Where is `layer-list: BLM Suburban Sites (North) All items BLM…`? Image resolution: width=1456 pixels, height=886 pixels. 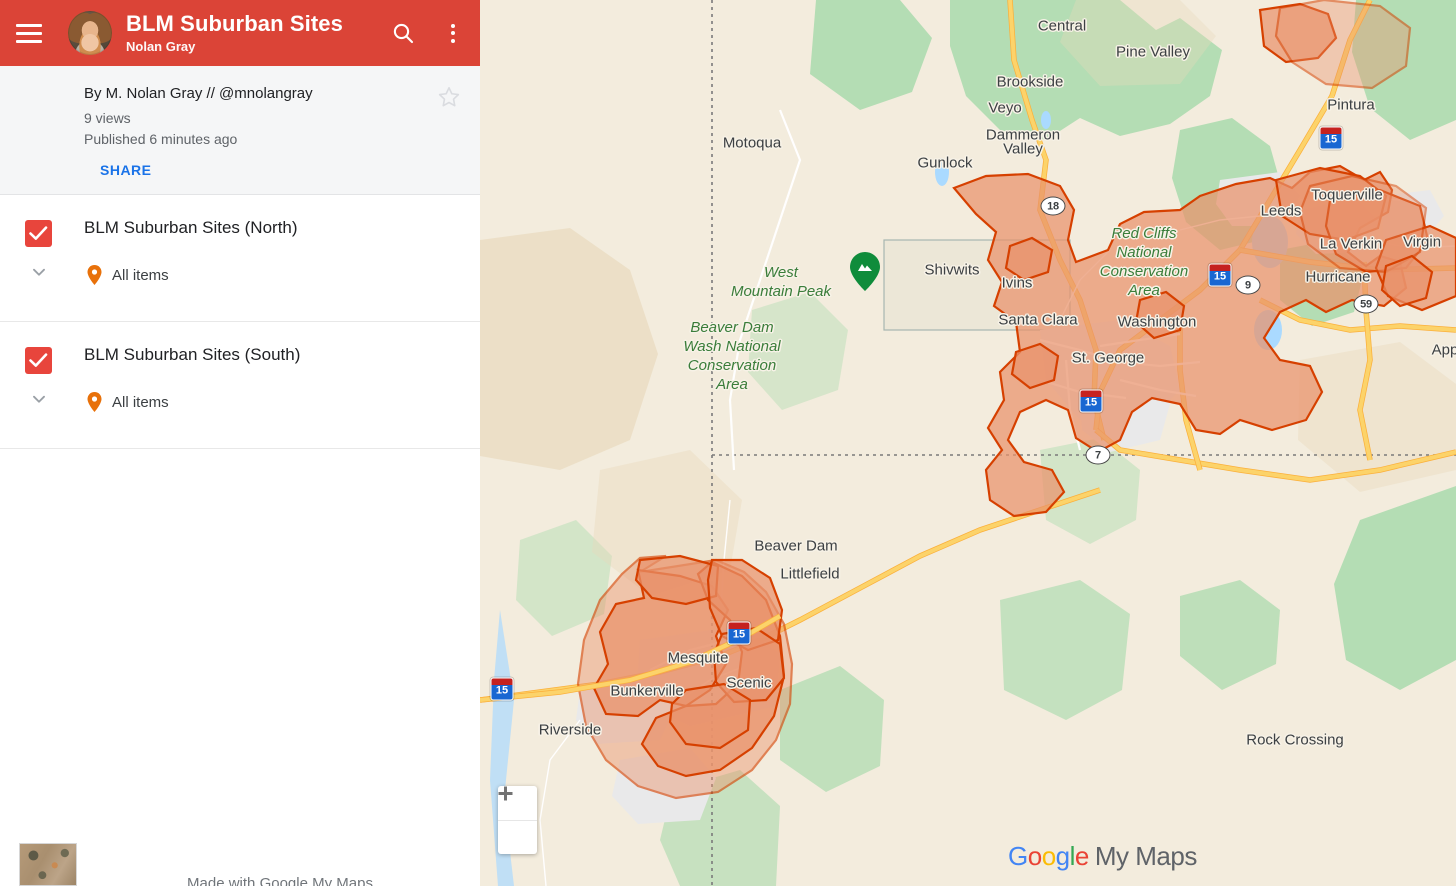 layer-list: BLM Suburban Sites (North) All items BLM… is located at coordinates (240, 322).